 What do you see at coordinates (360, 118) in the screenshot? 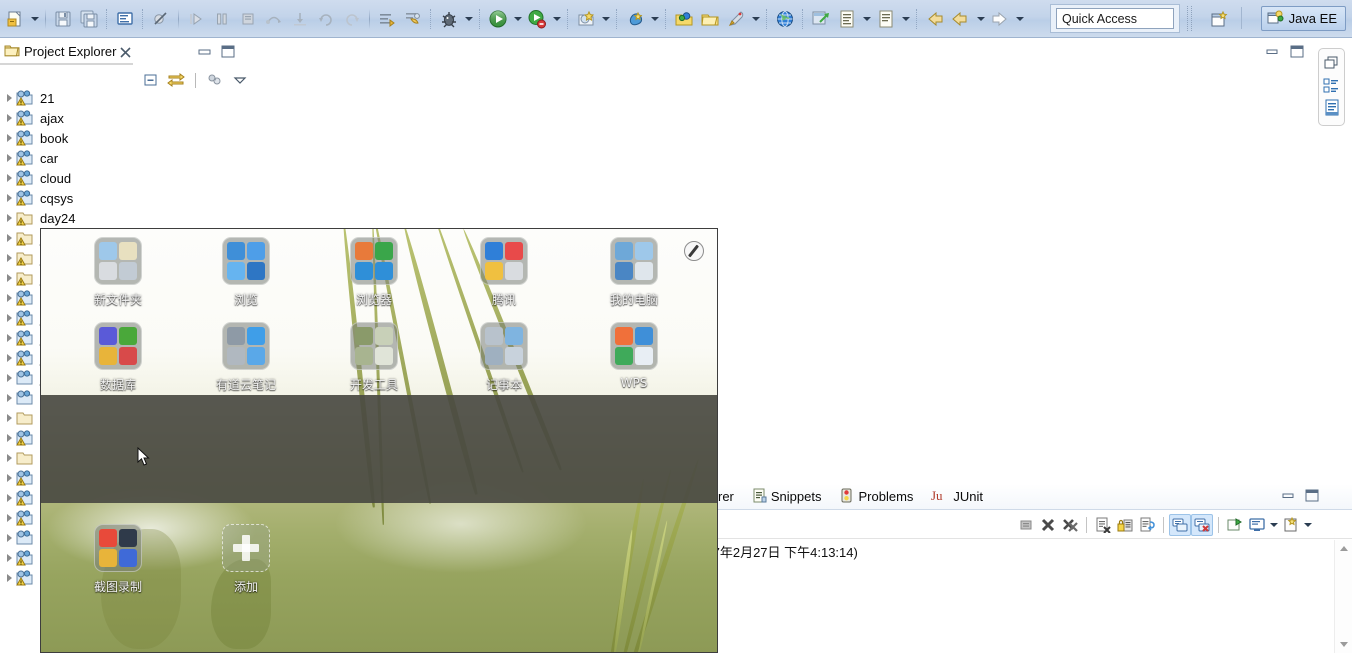
I see `tree-item-ajax-1: ajax` at bounding box center [360, 118].